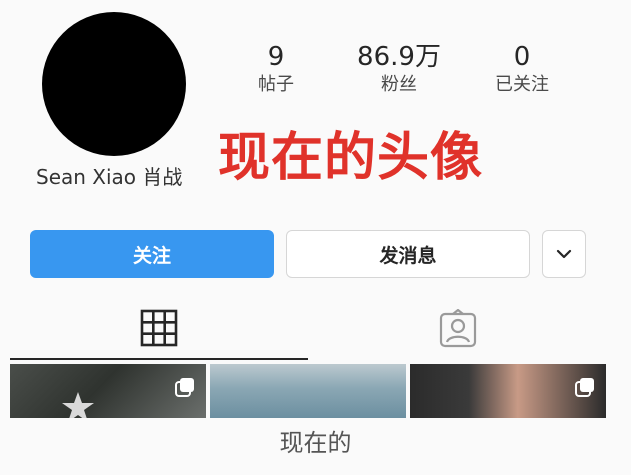 This screenshot has height=475, width=631. What do you see at coordinates (276, 84) in the screenshot?
I see `posts-label: 帖子` at bounding box center [276, 84].